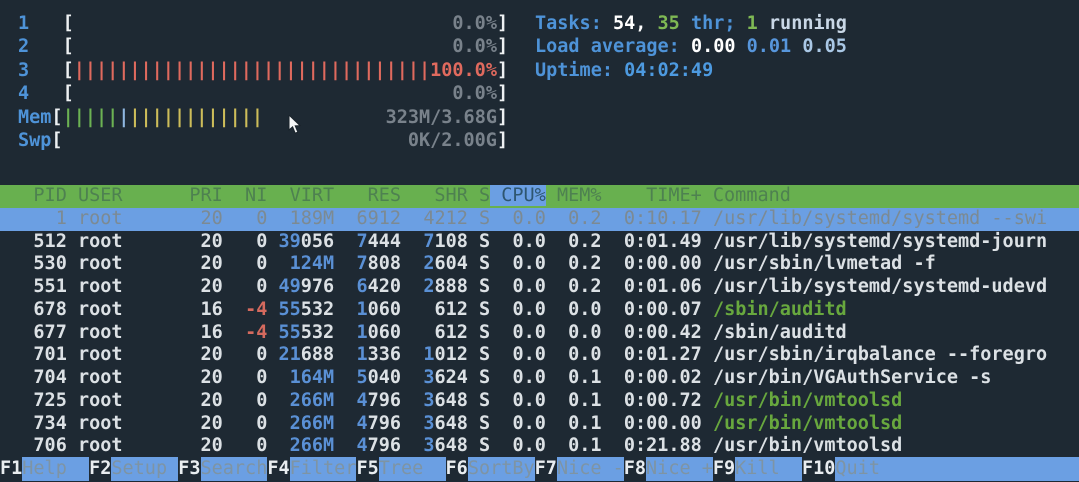 This screenshot has height=482, width=1079. What do you see at coordinates (100, 469) in the screenshot?
I see `fnkey-f2: F2` at bounding box center [100, 469].